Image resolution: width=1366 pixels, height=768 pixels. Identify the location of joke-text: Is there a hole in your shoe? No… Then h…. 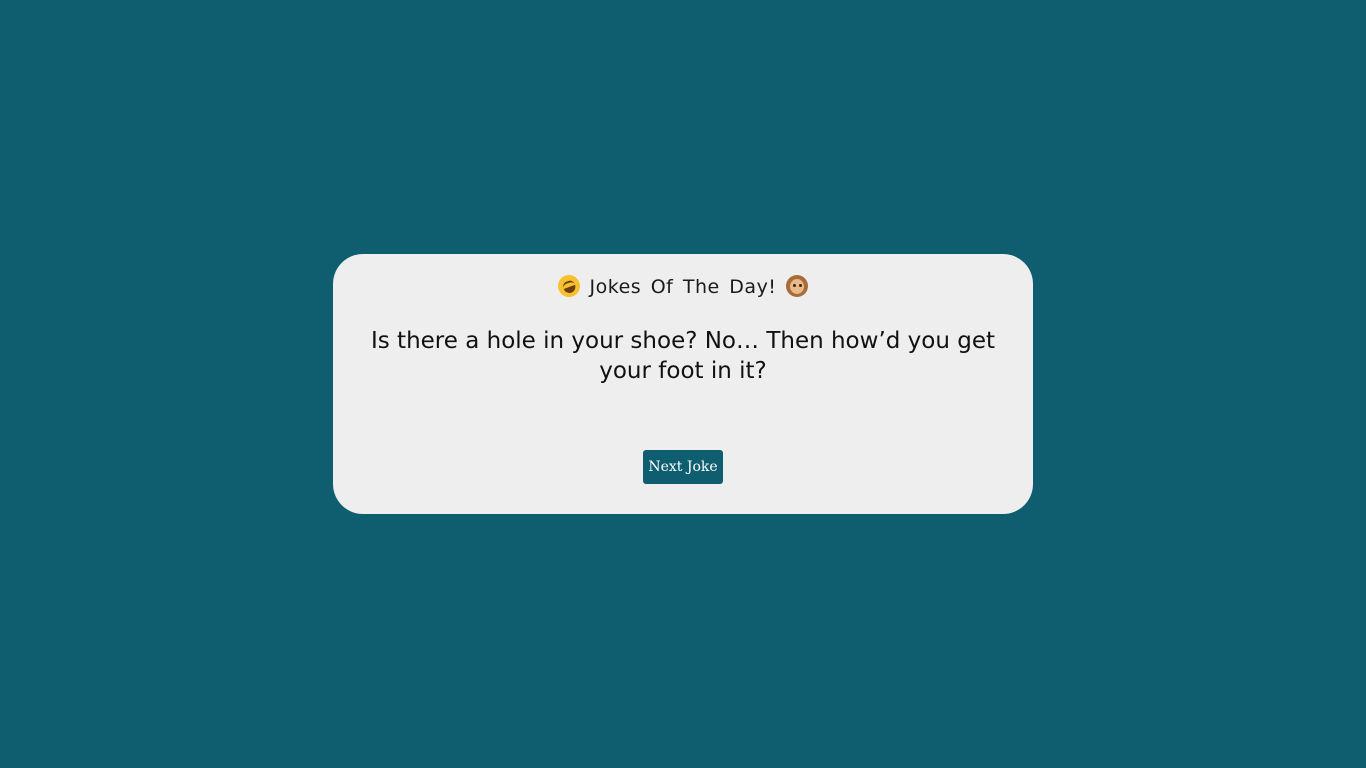
(683, 356).